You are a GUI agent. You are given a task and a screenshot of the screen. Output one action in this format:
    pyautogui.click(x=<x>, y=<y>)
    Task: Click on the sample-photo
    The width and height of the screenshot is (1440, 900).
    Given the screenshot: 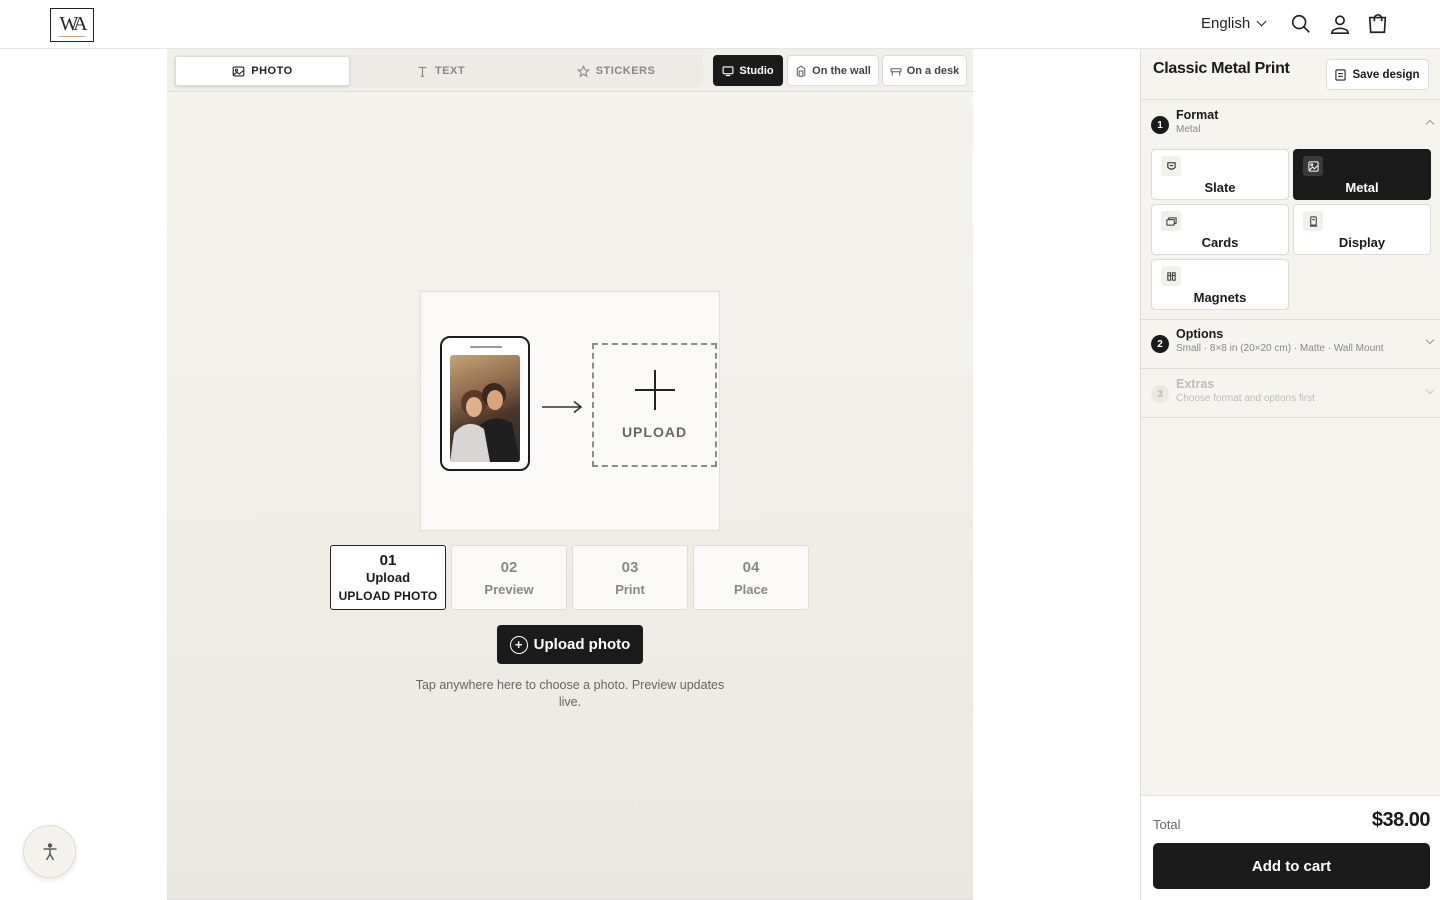 What is the action you would take?
    pyautogui.click(x=485, y=408)
    